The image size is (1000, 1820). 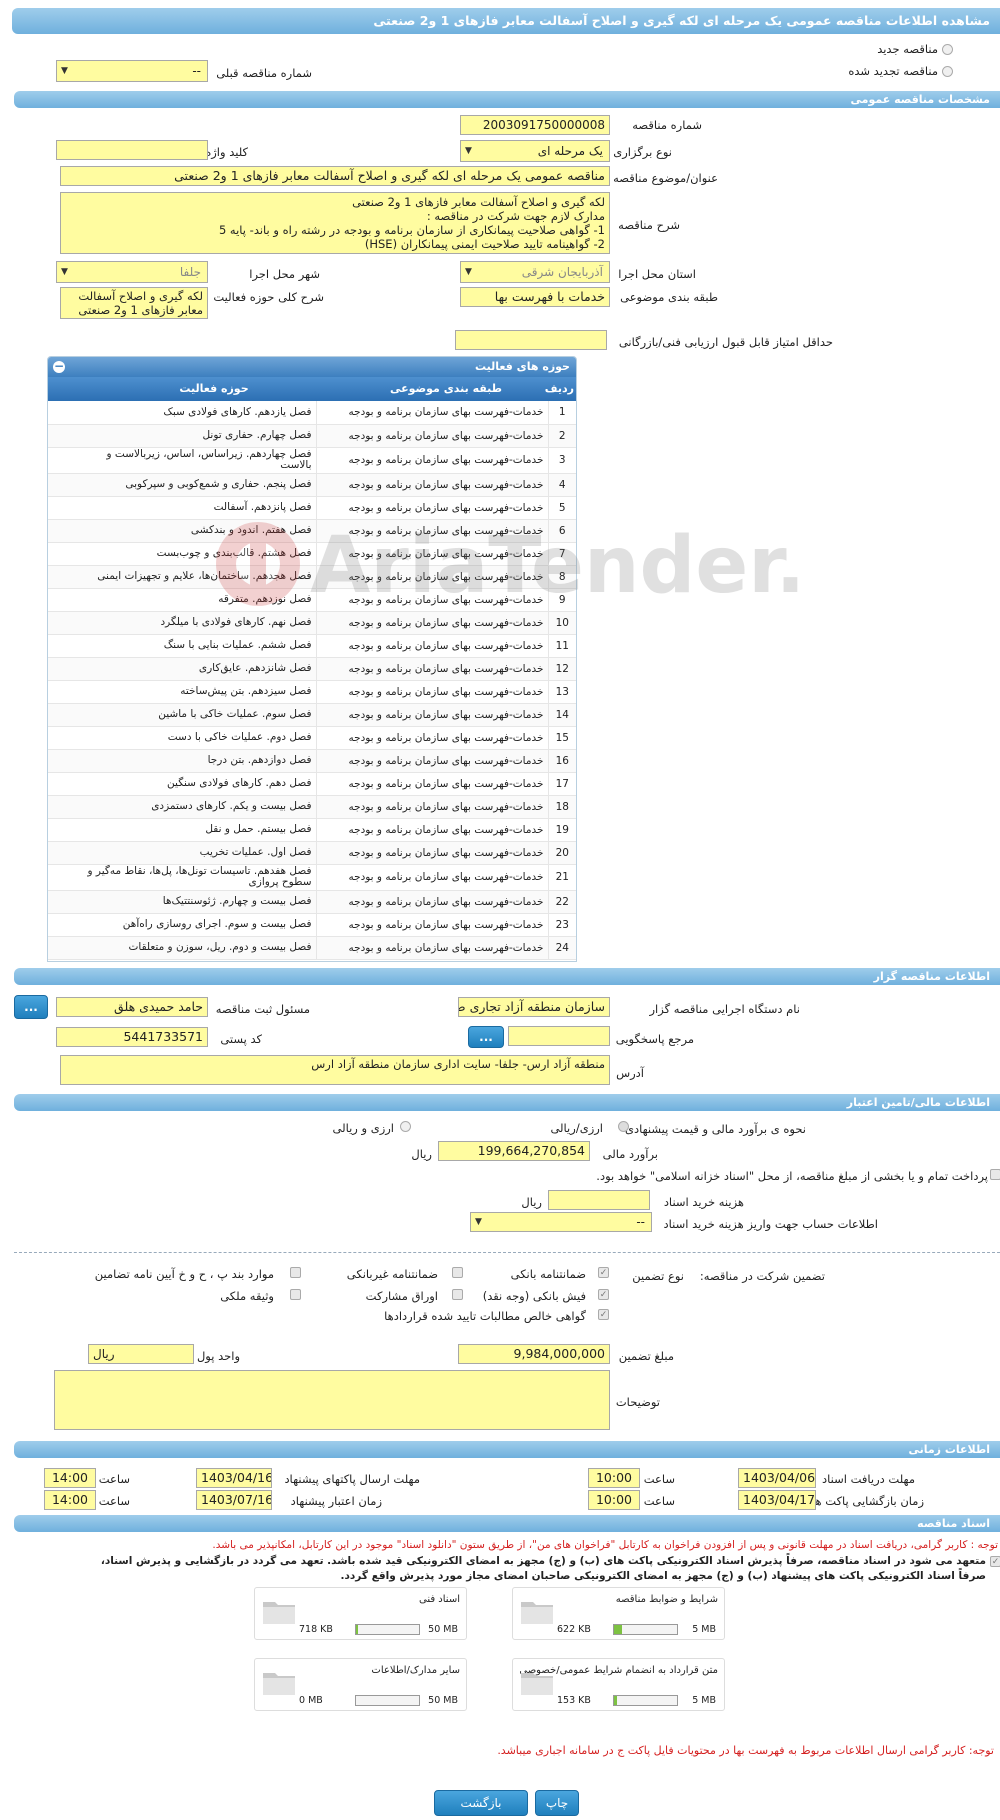 What do you see at coordinates (237, 645) in the screenshot?
I see `activity-line: فصل ششم. عملیات بنایی با سنگ` at bounding box center [237, 645].